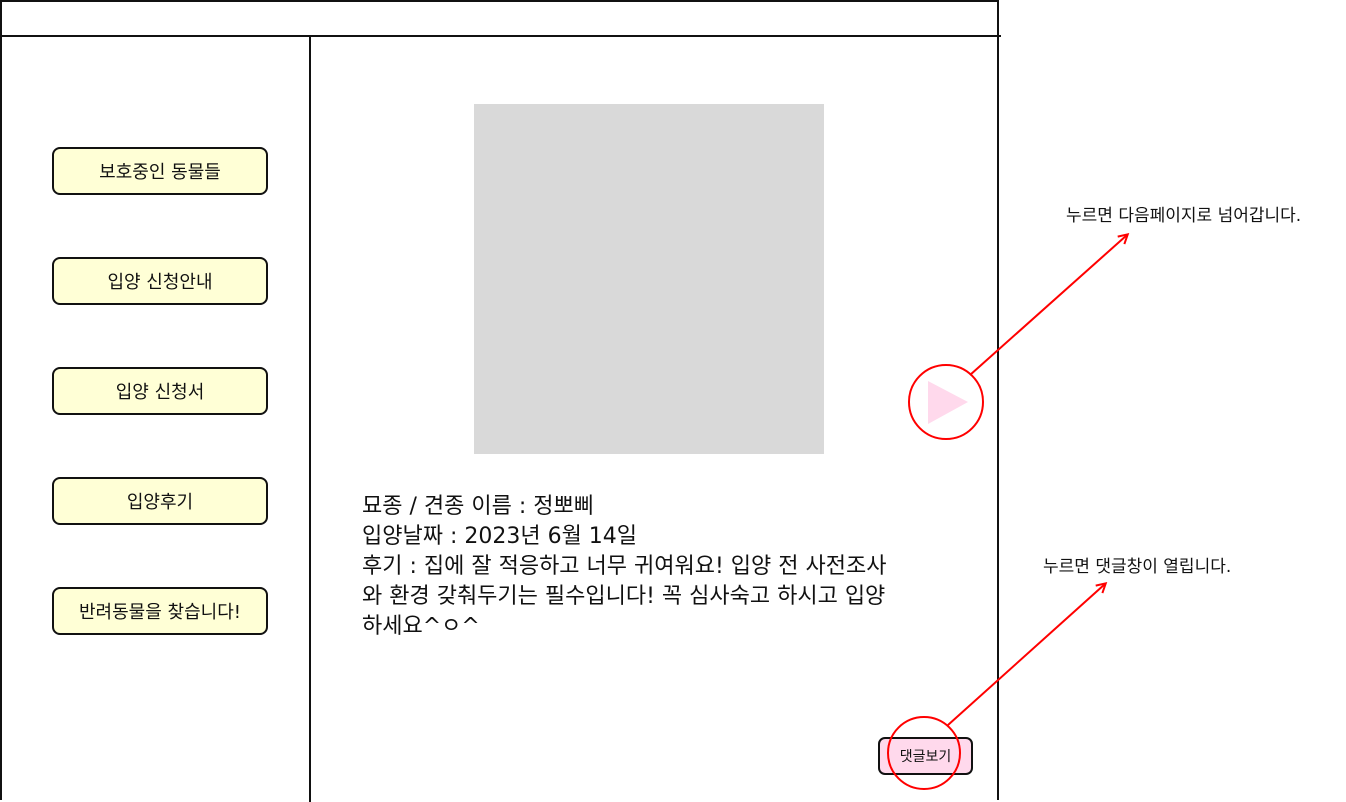 This screenshot has width=1346, height=802. I want to click on next-page-button, so click(946, 402).